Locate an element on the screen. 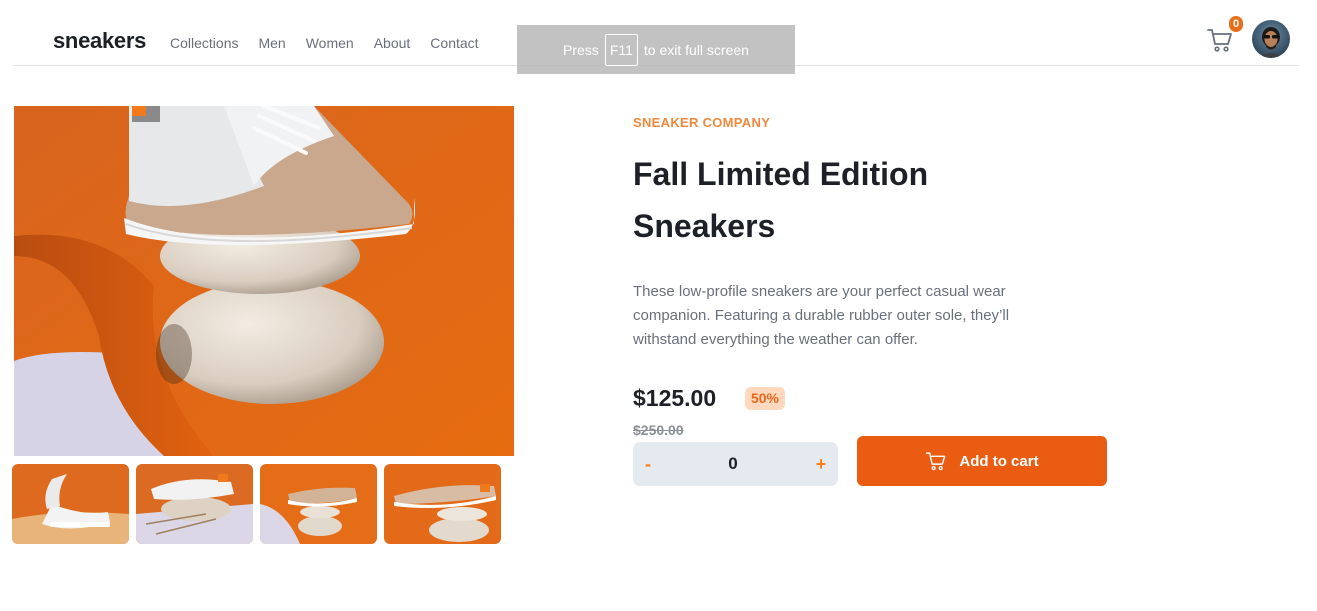 Image resolution: width=1317 pixels, height=611 pixels. avatar is located at coordinates (1271, 39).